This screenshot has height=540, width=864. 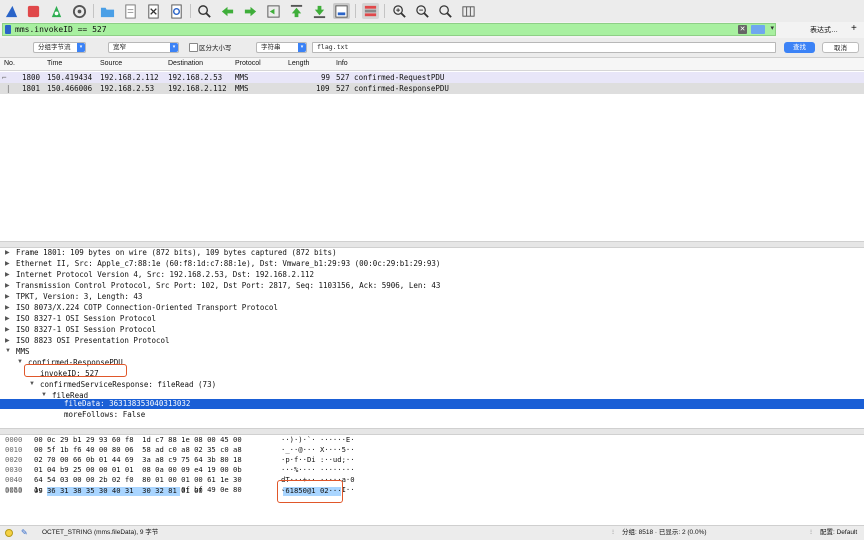 I want to click on status-profile: 配置: Default, so click(x=838, y=533).